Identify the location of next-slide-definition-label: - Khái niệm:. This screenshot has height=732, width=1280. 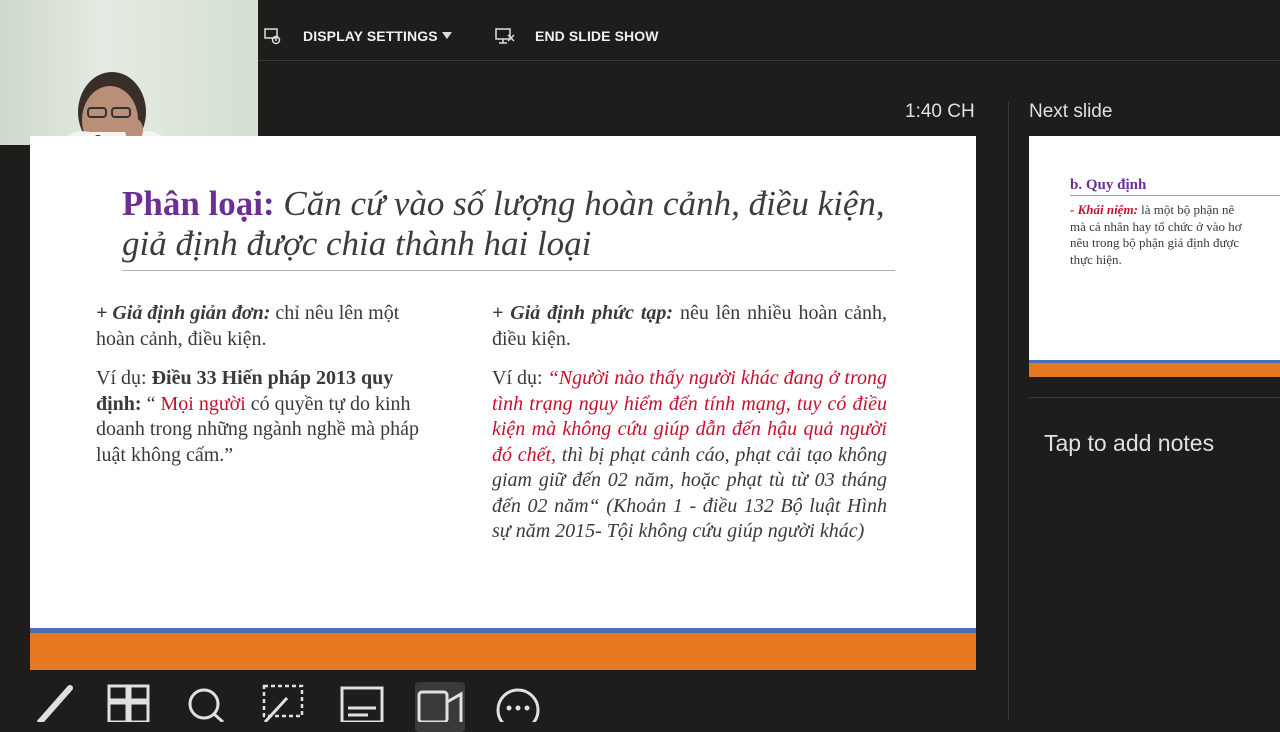
(1104, 209).